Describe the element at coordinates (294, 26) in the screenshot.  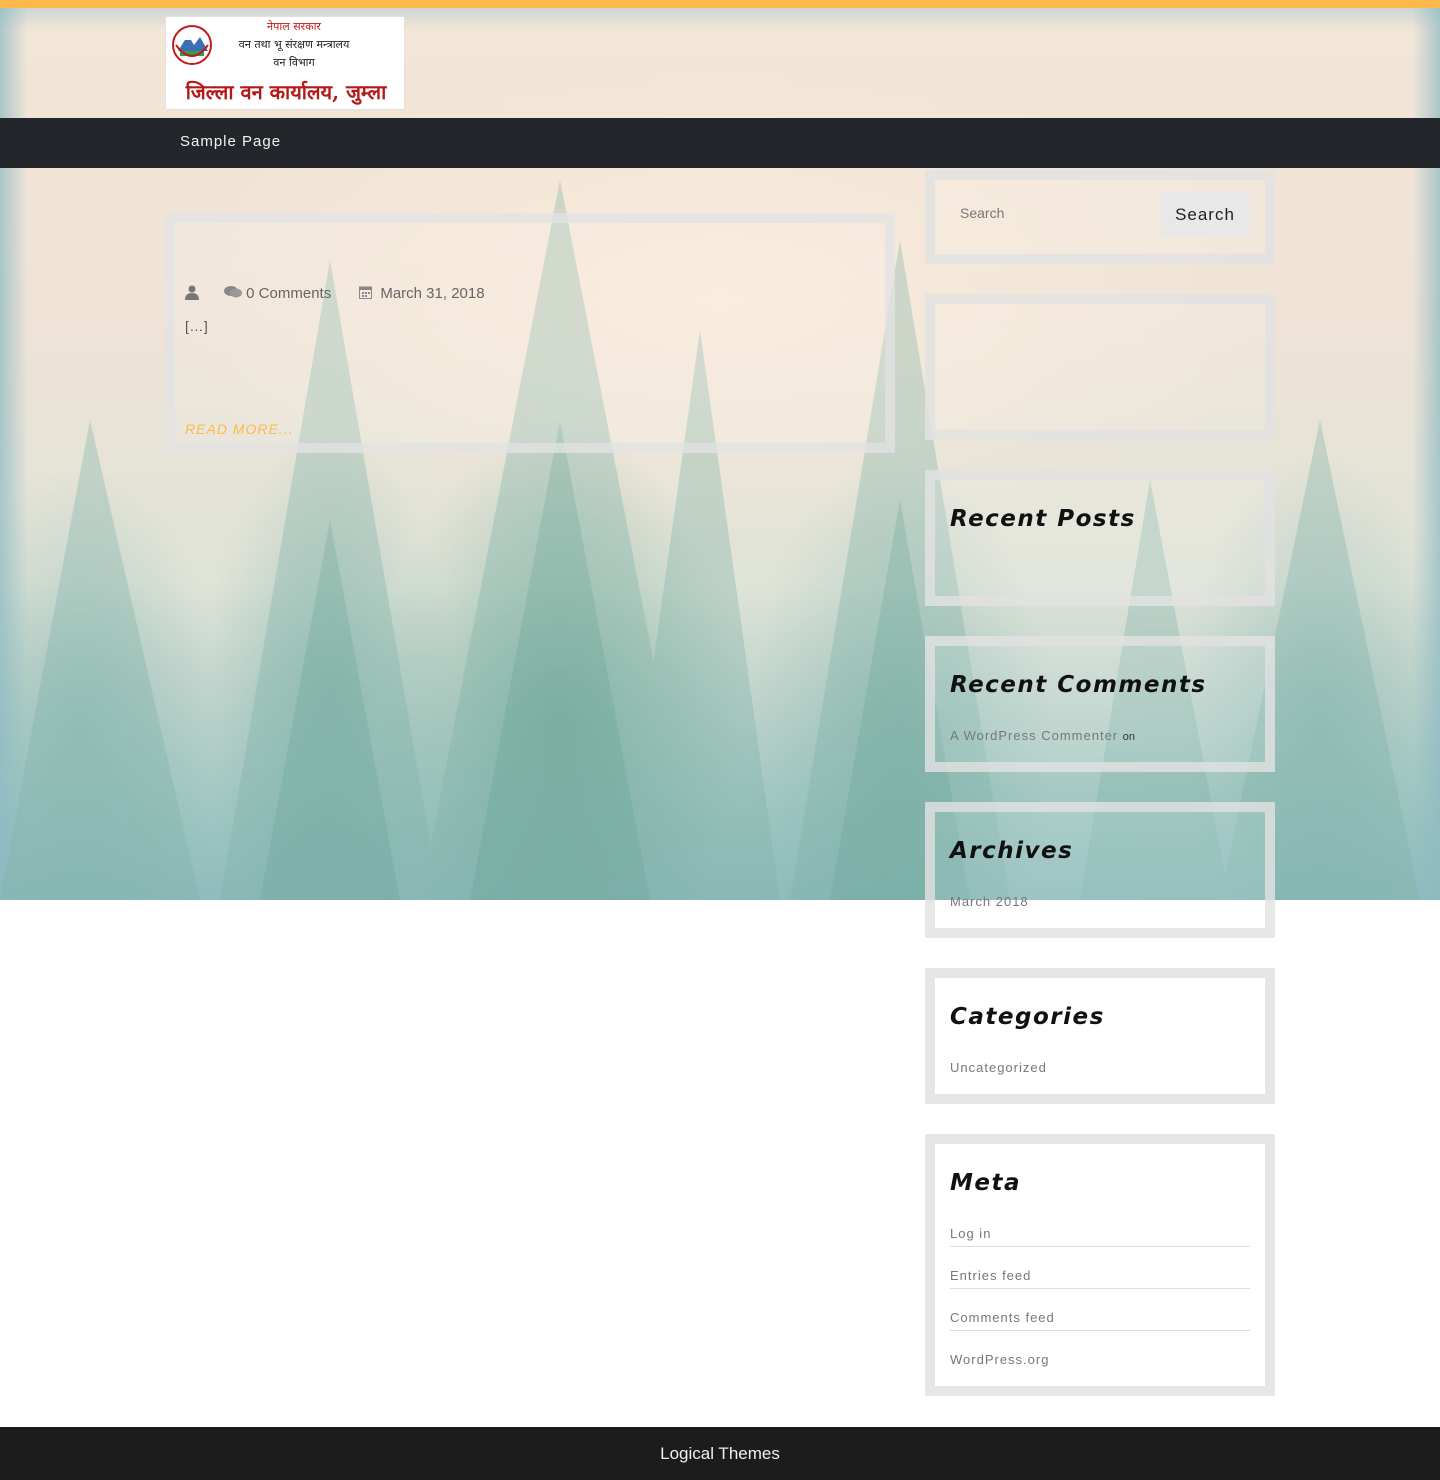
I see `logo-line-government: नेपाल सरकार` at that location.